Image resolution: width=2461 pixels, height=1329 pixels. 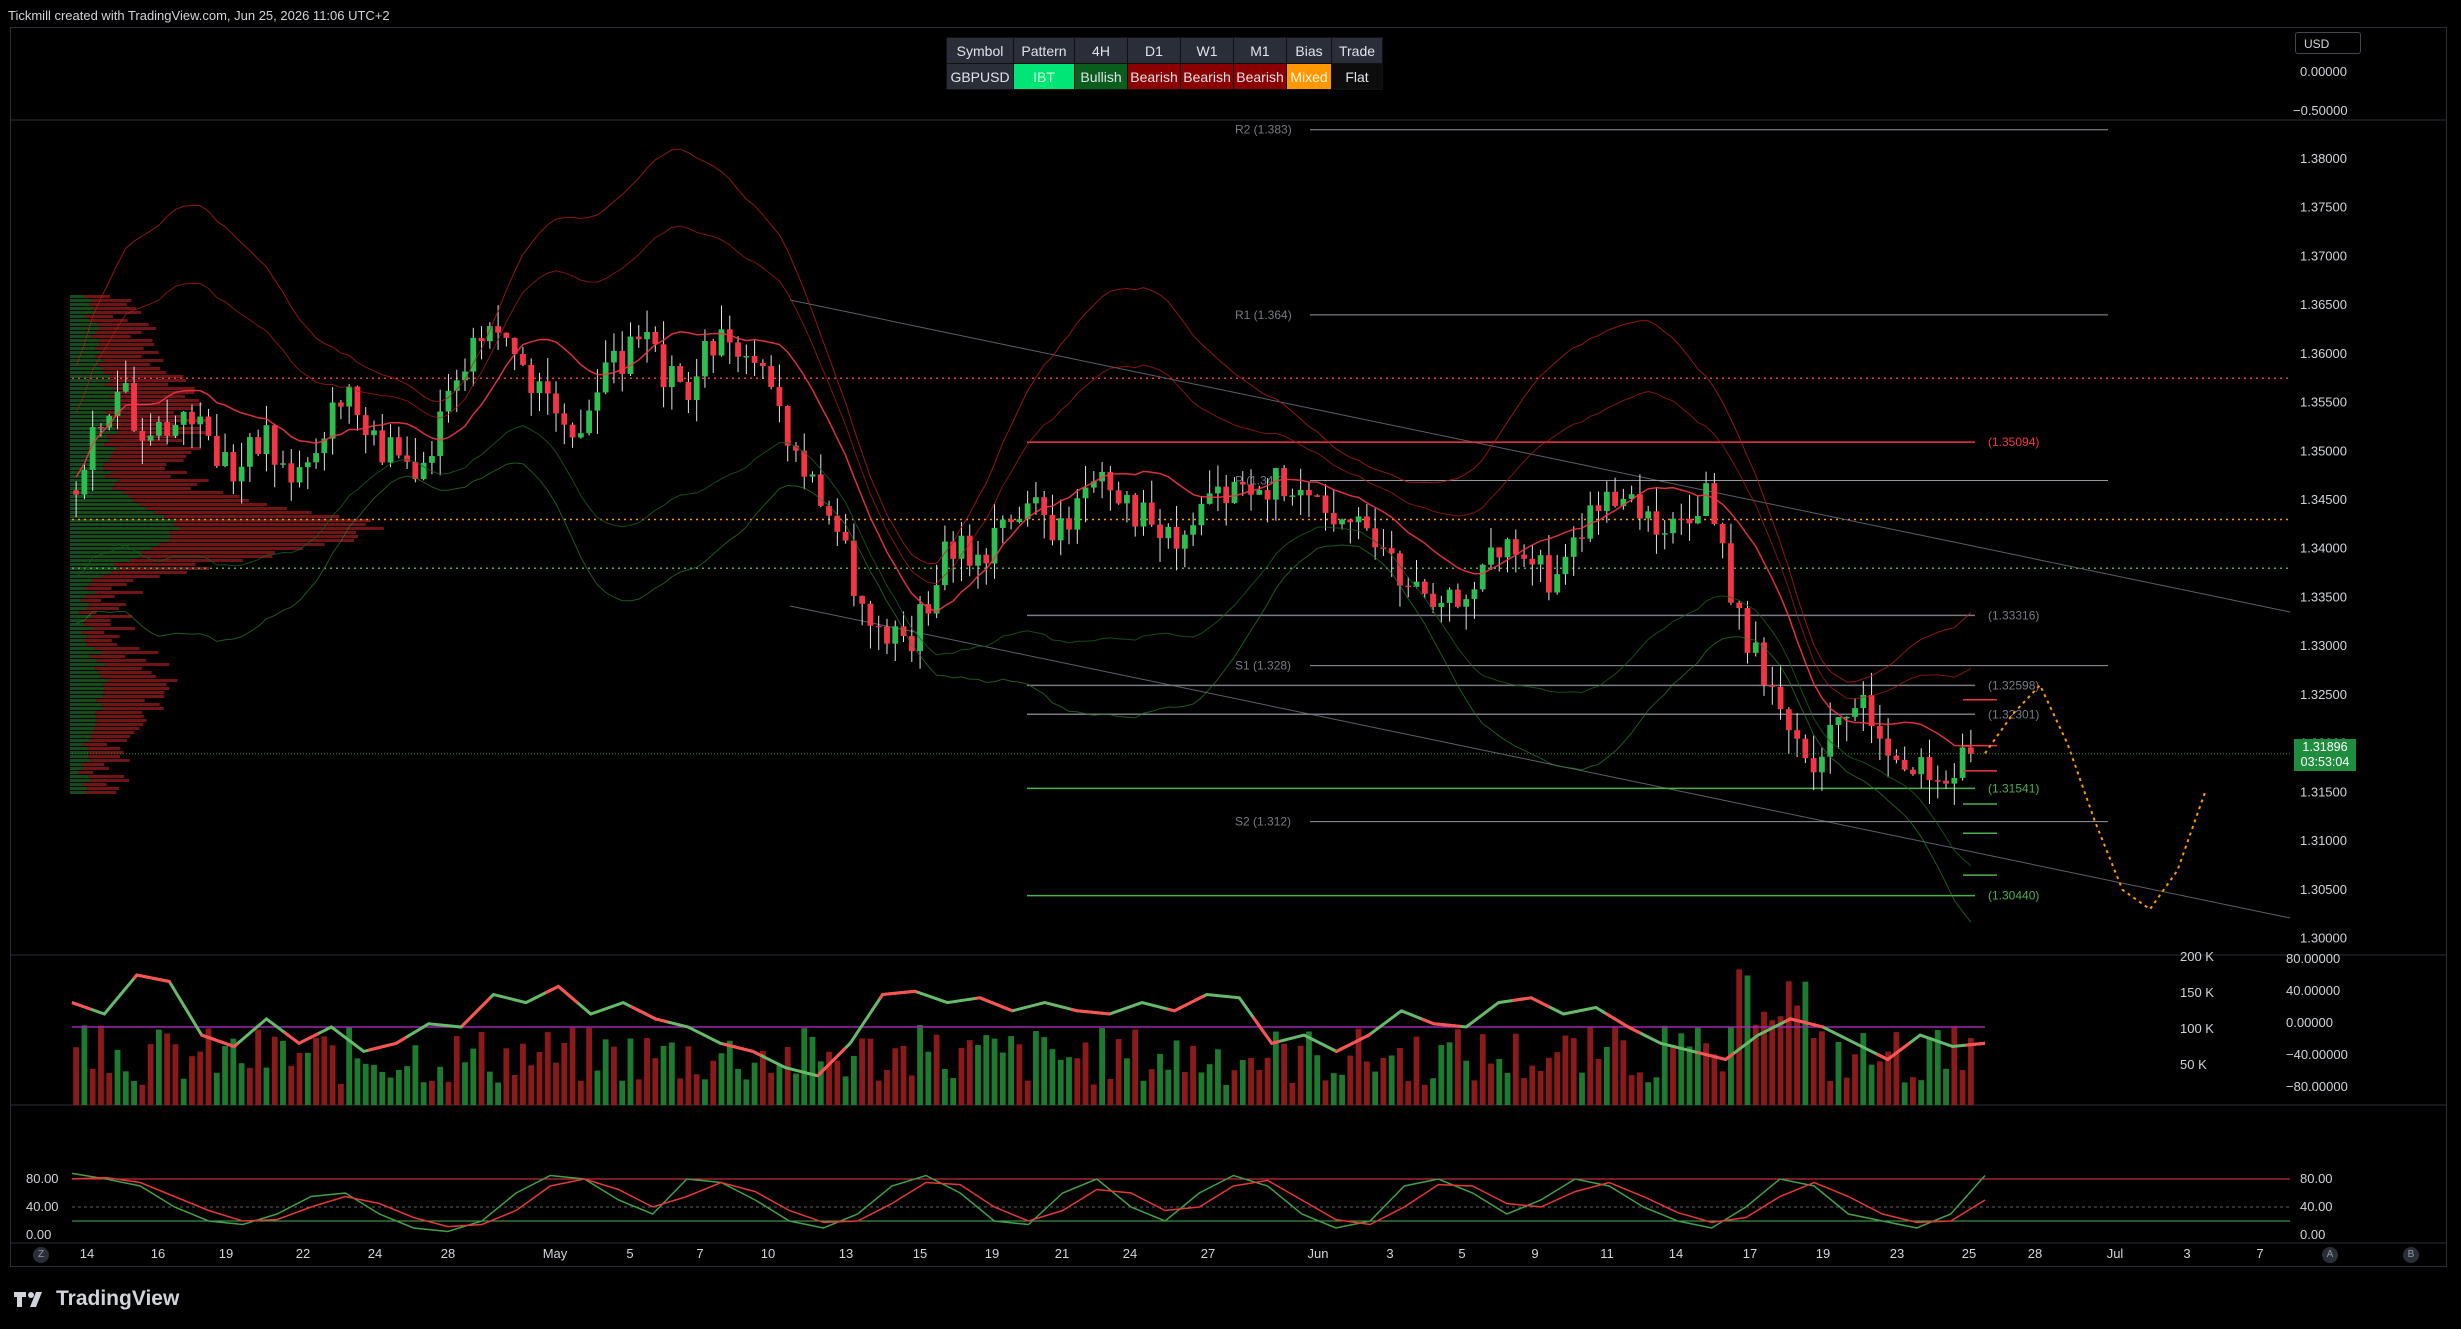 What do you see at coordinates (1154, 76) in the screenshot?
I see `bias-table-value-3: Bearish` at bounding box center [1154, 76].